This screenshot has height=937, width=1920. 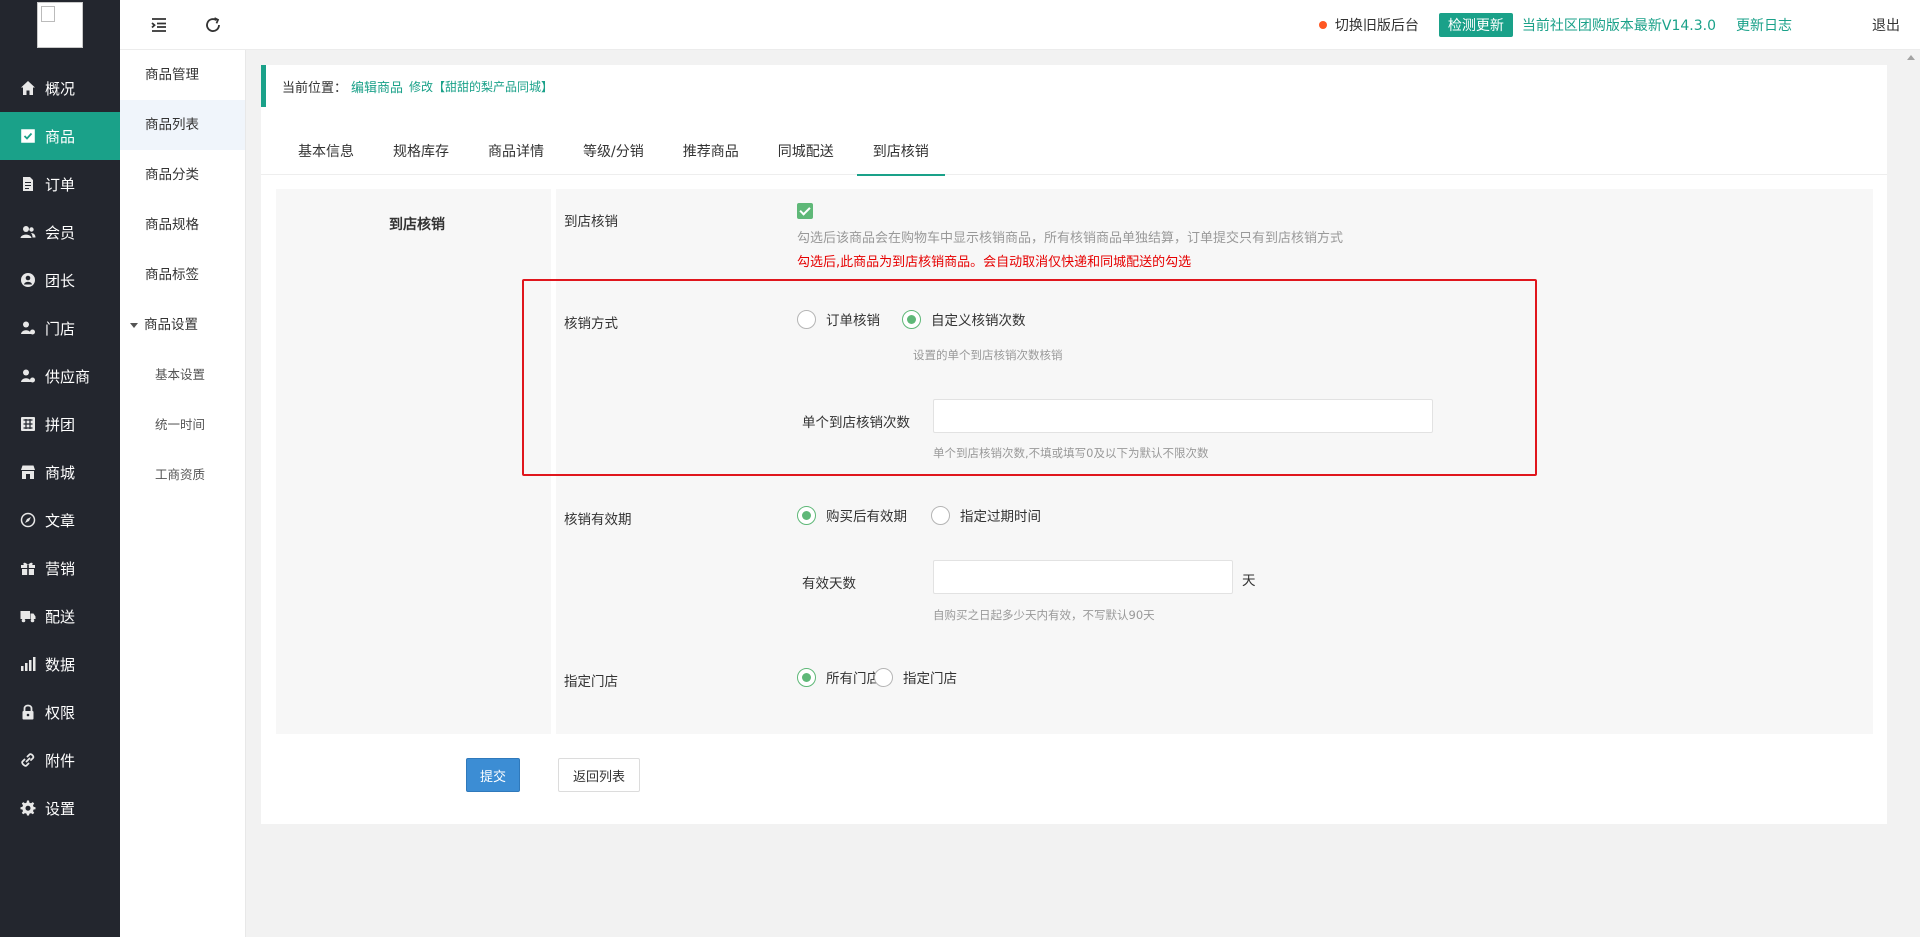 I want to click on section-title: 到店核销, so click(x=417, y=225).